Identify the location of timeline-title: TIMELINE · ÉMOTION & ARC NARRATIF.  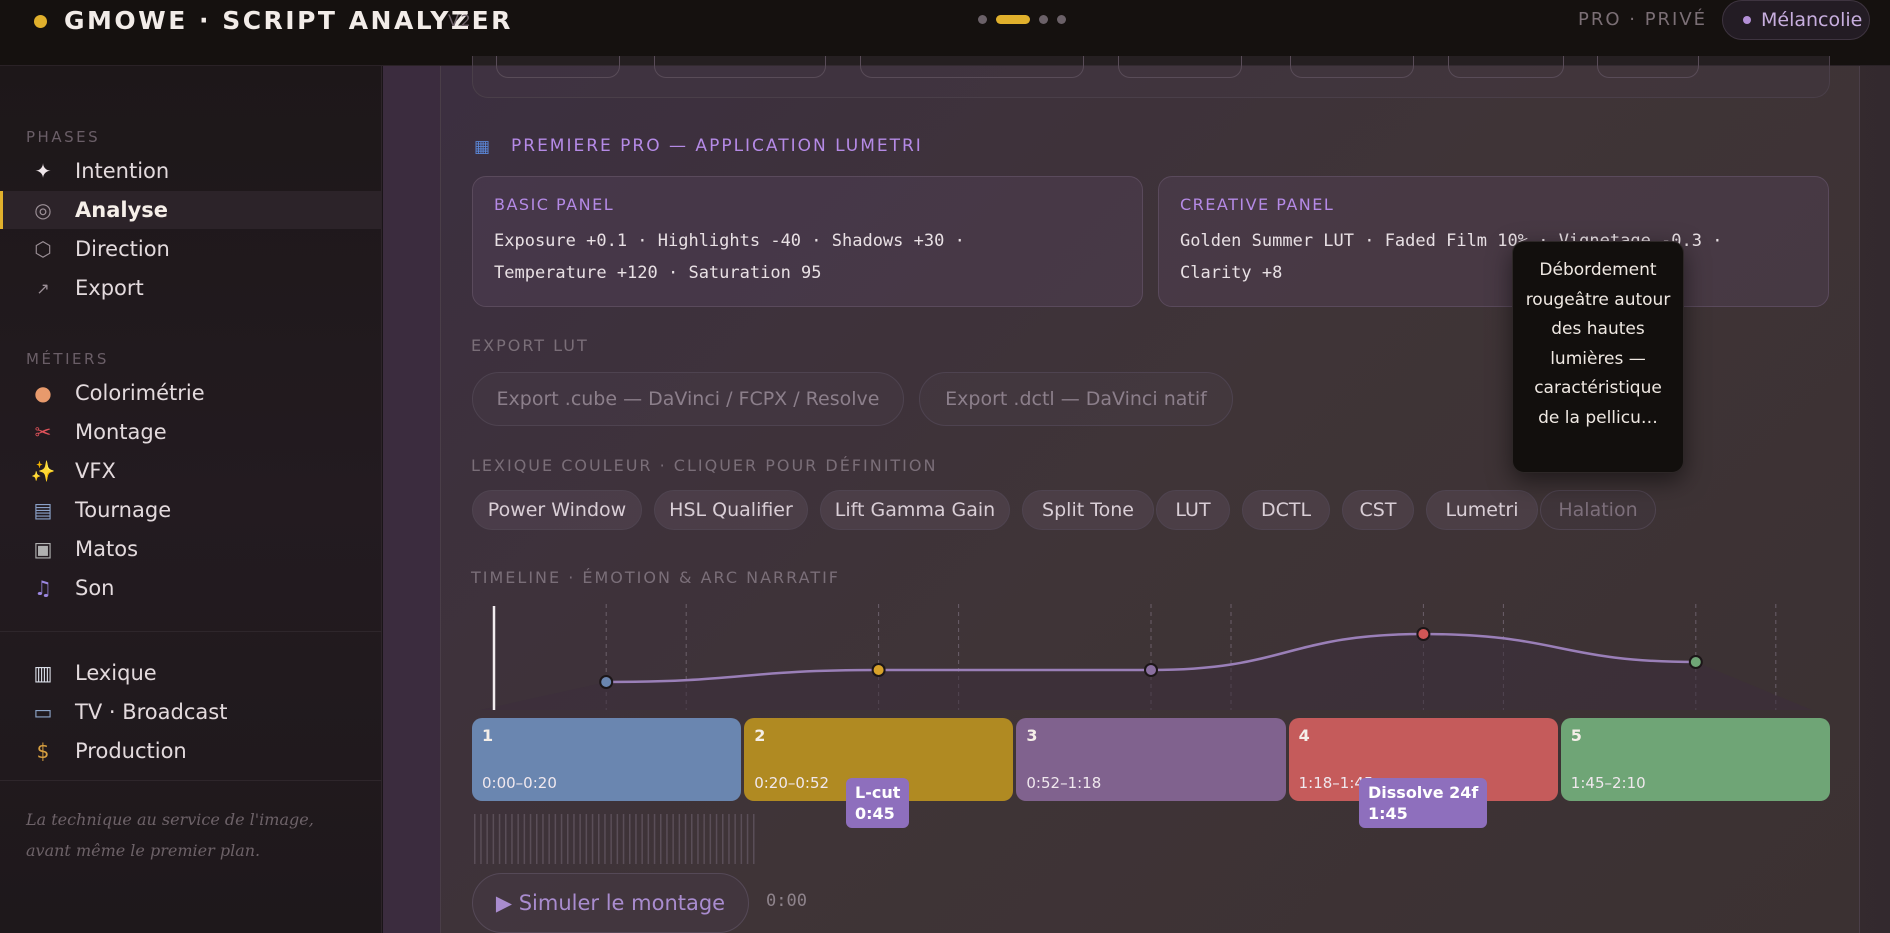
(656, 577).